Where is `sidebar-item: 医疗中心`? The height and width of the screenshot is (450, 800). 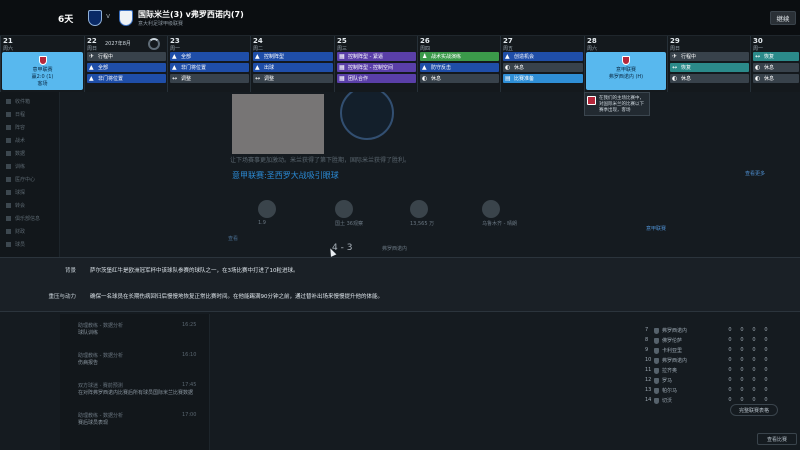
sidebar-item: 医疗中心 is located at coordinates (20, 179).